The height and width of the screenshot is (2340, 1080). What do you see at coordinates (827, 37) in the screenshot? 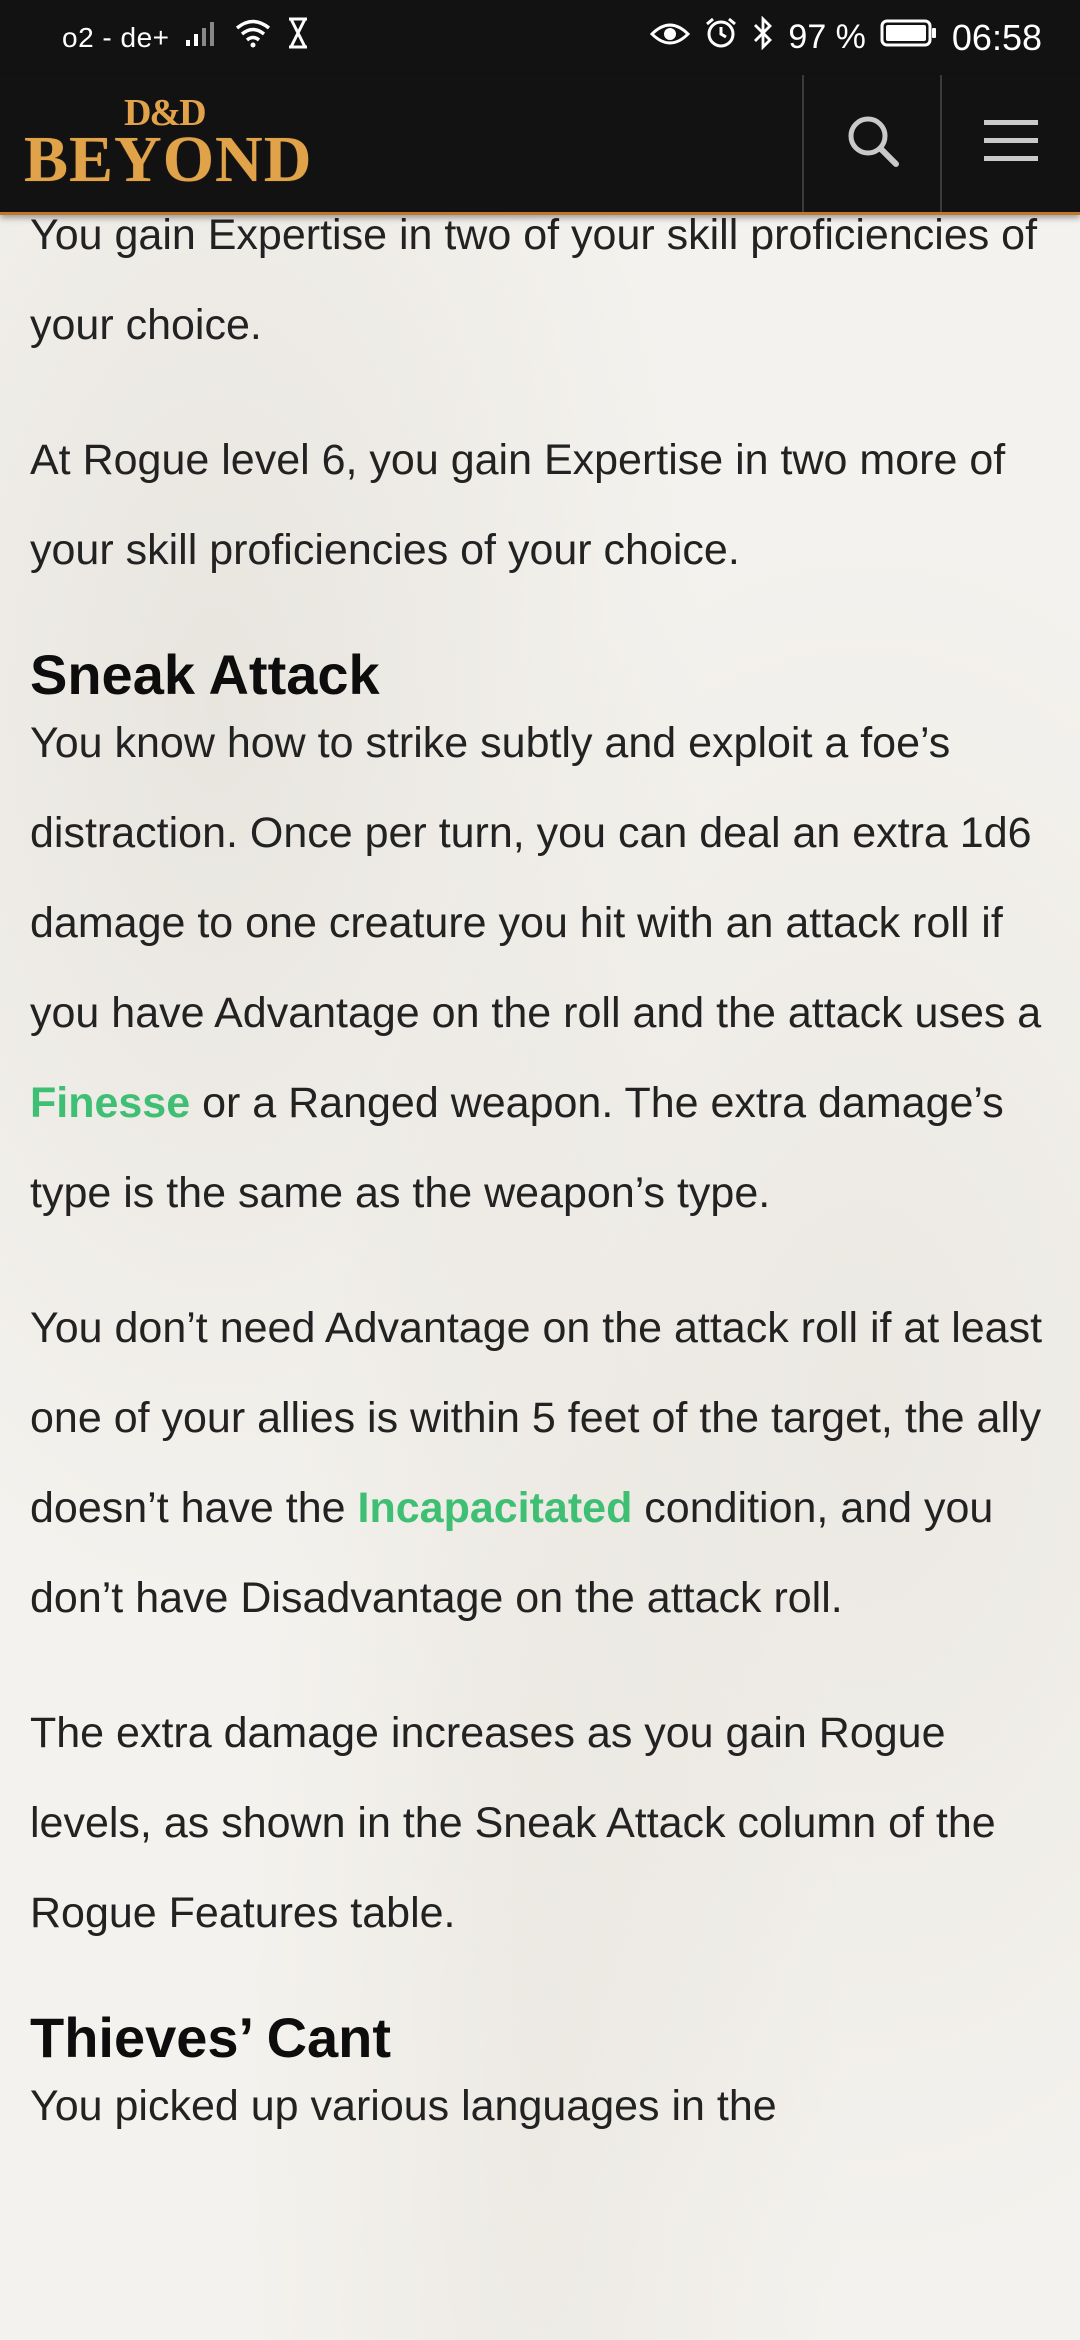
I see `battery-percentage: 97 %` at bounding box center [827, 37].